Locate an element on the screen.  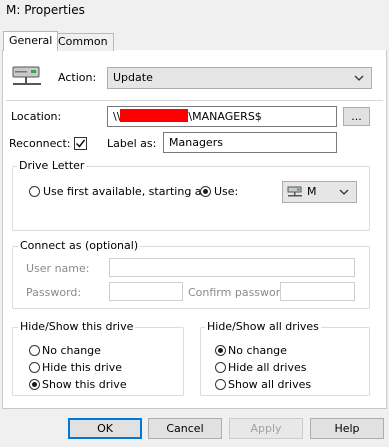
hide-all-drives-label: Hide all drives is located at coordinates (267, 367).